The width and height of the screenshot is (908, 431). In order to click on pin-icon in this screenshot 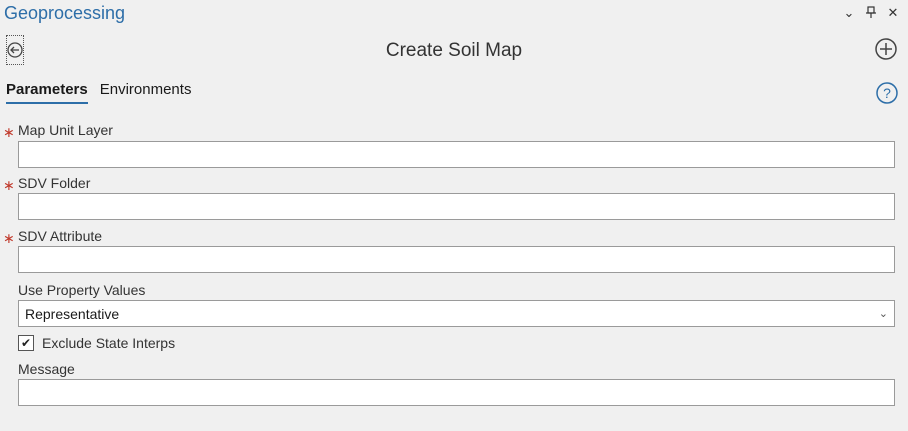, I will do `click(871, 13)`.